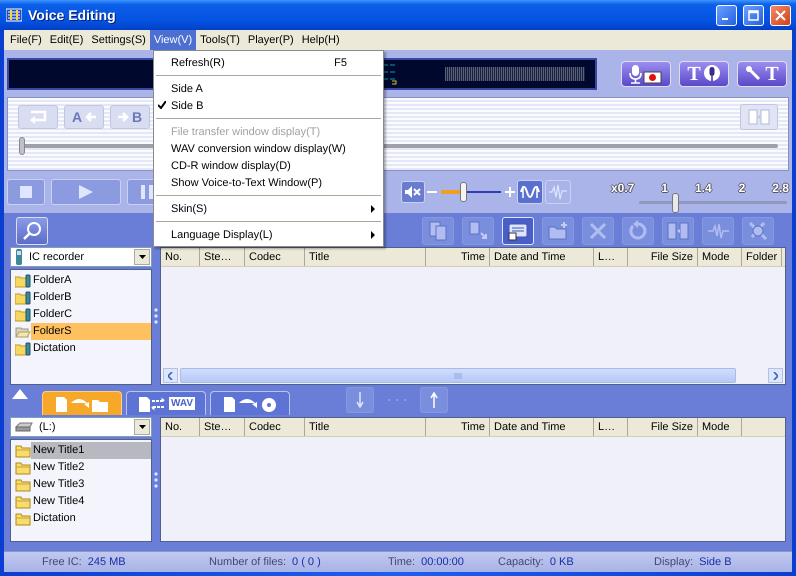 The width and height of the screenshot is (796, 576). Describe the element at coordinates (268, 88) in the screenshot. I see `menu-option: Side A` at that location.